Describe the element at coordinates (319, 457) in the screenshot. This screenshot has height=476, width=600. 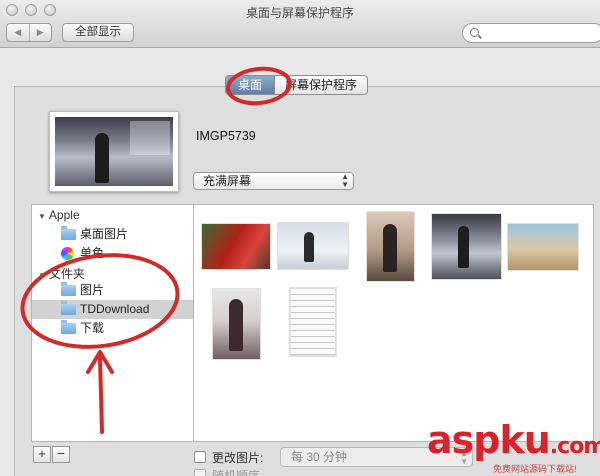
I see `interval-value: 每 30 分钟` at that location.